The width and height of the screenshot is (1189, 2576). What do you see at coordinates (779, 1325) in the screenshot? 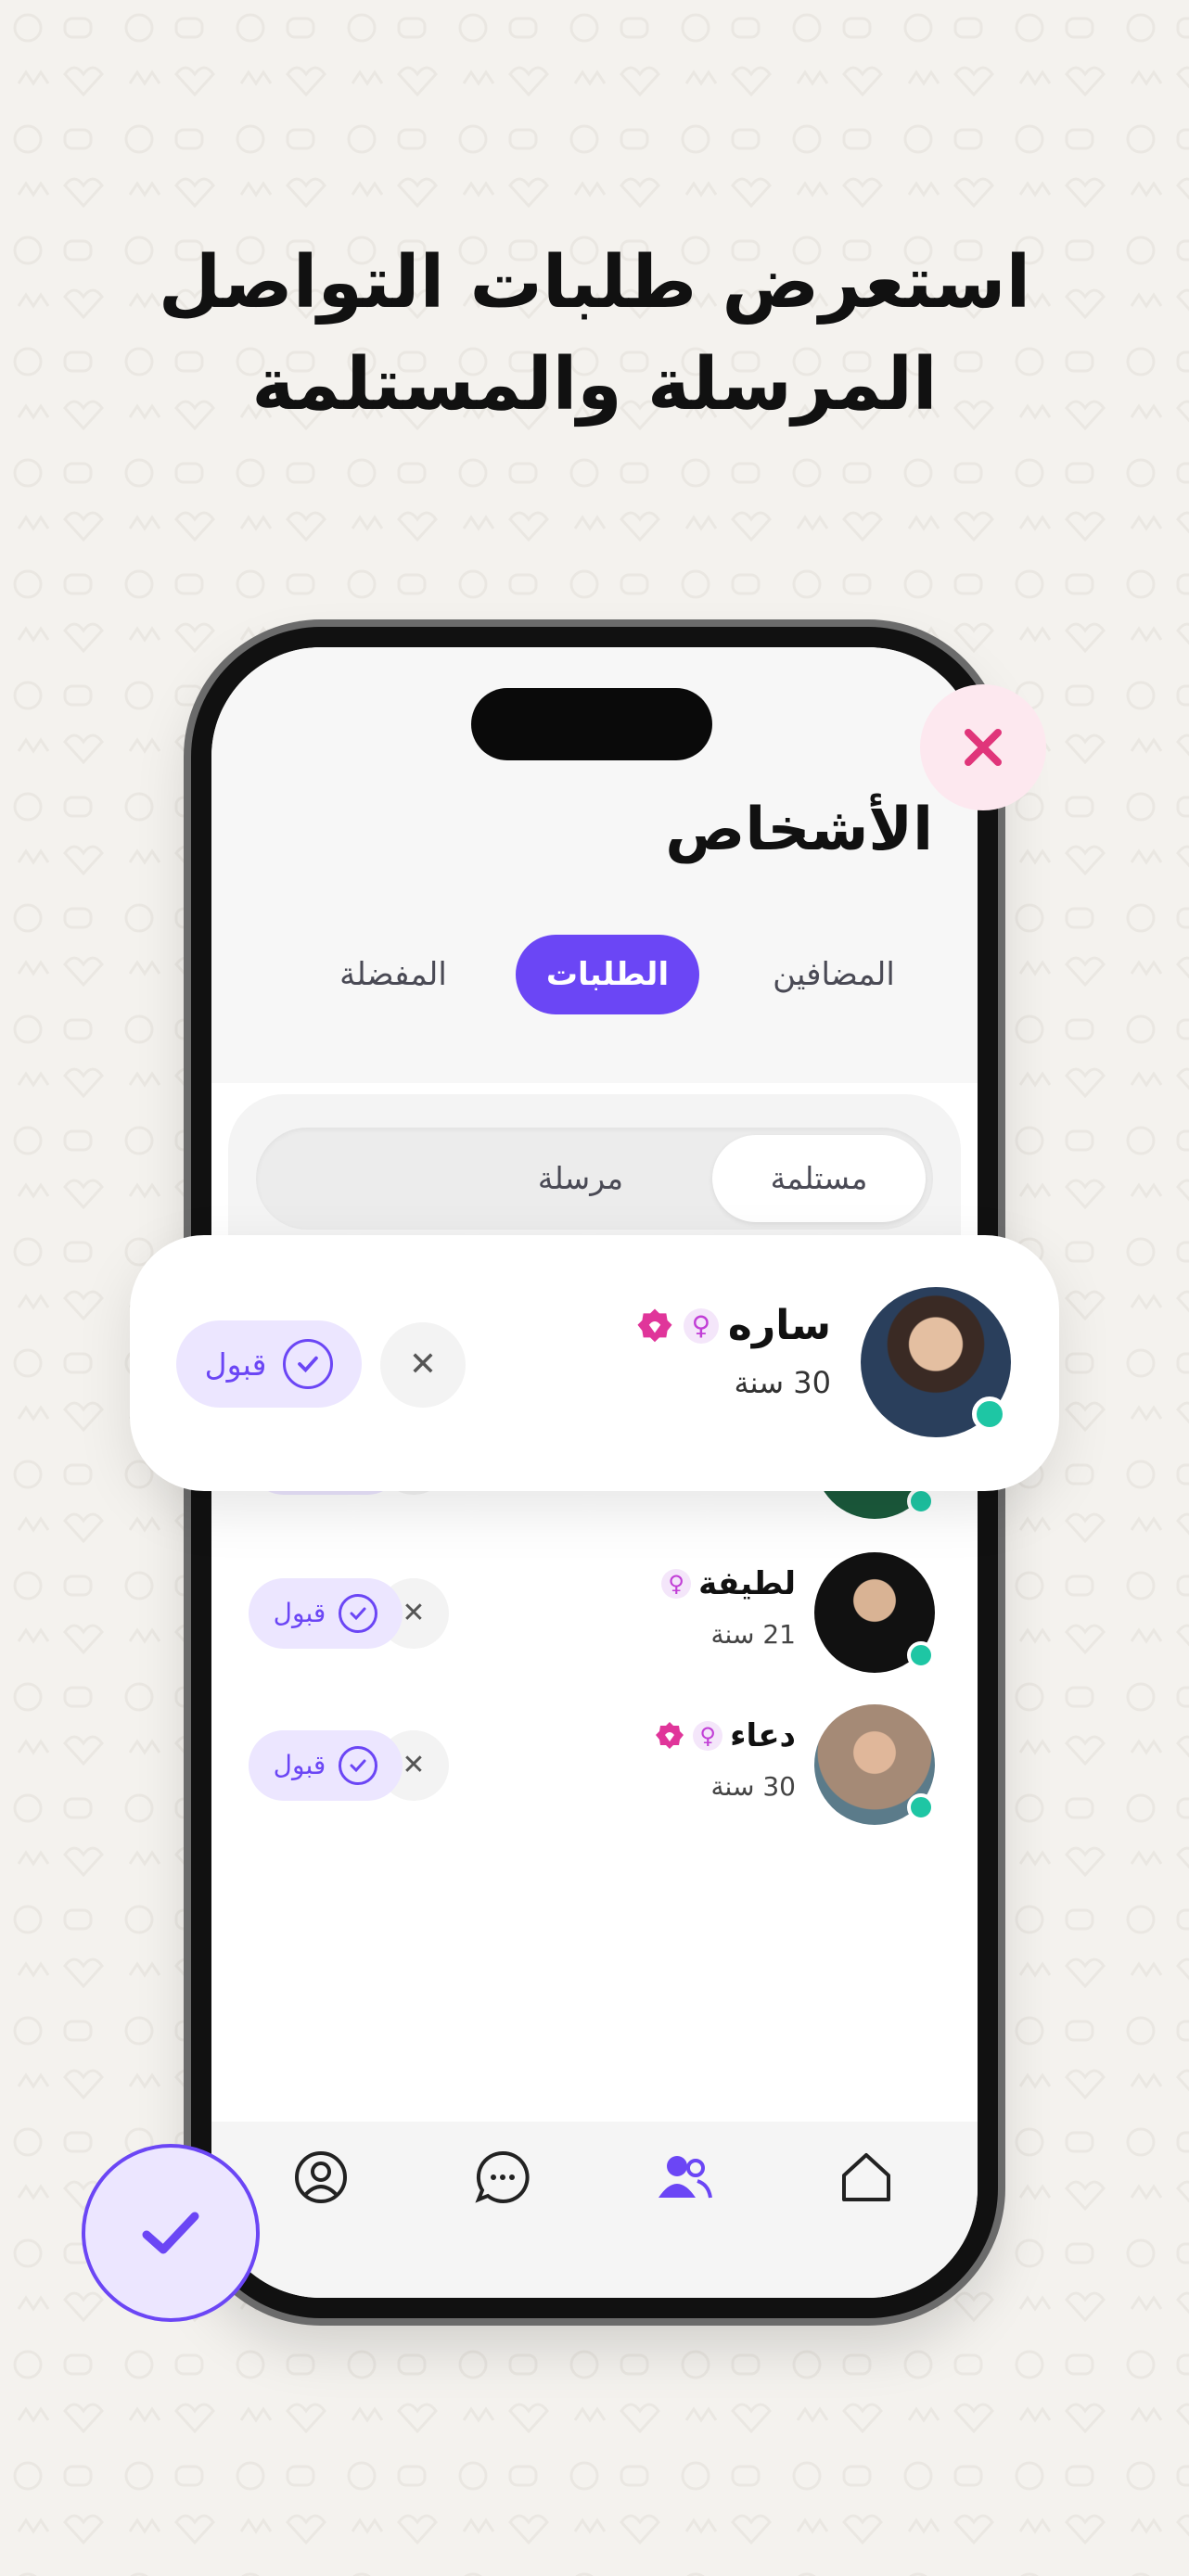
I see `name-text: ساره` at bounding box center [779, 1325].